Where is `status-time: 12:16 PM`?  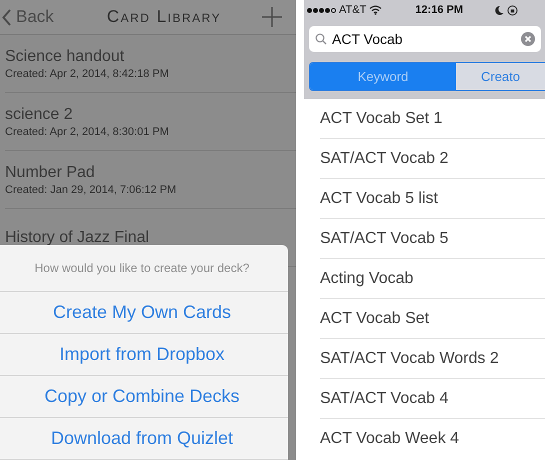
status-time: 12:16 PM is located at coordinates (439, 10).